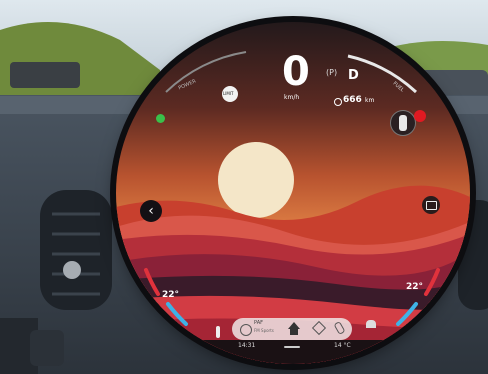 This screenshot has height=374, width=488. I want to click on range-icon, so click(338, 102).